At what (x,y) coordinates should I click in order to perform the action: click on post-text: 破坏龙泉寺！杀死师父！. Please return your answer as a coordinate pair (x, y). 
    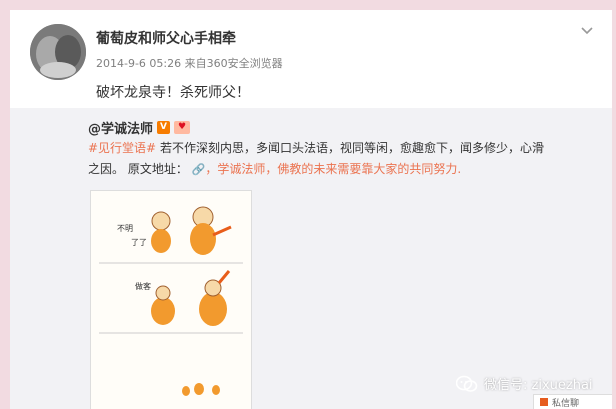
    Looking at the image, I should click on (173, 93).